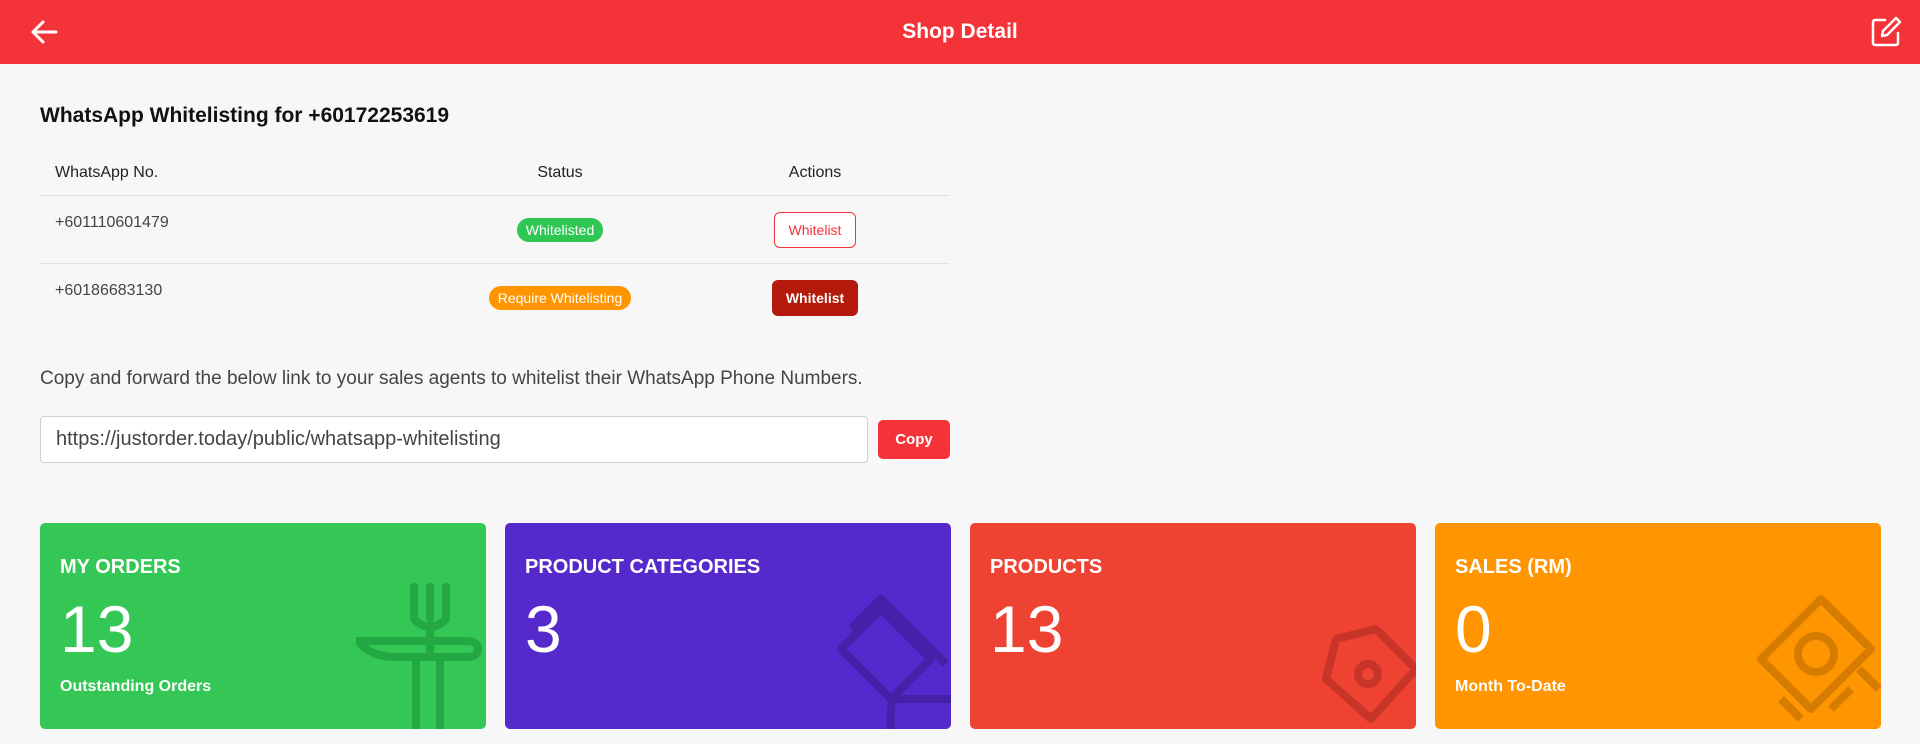  What do you see at coordinates (1658, 626) in the screenshot?
I see `card-sales: SALES (RM) 0 Month To-Date` at bounding box center [1658, 626].